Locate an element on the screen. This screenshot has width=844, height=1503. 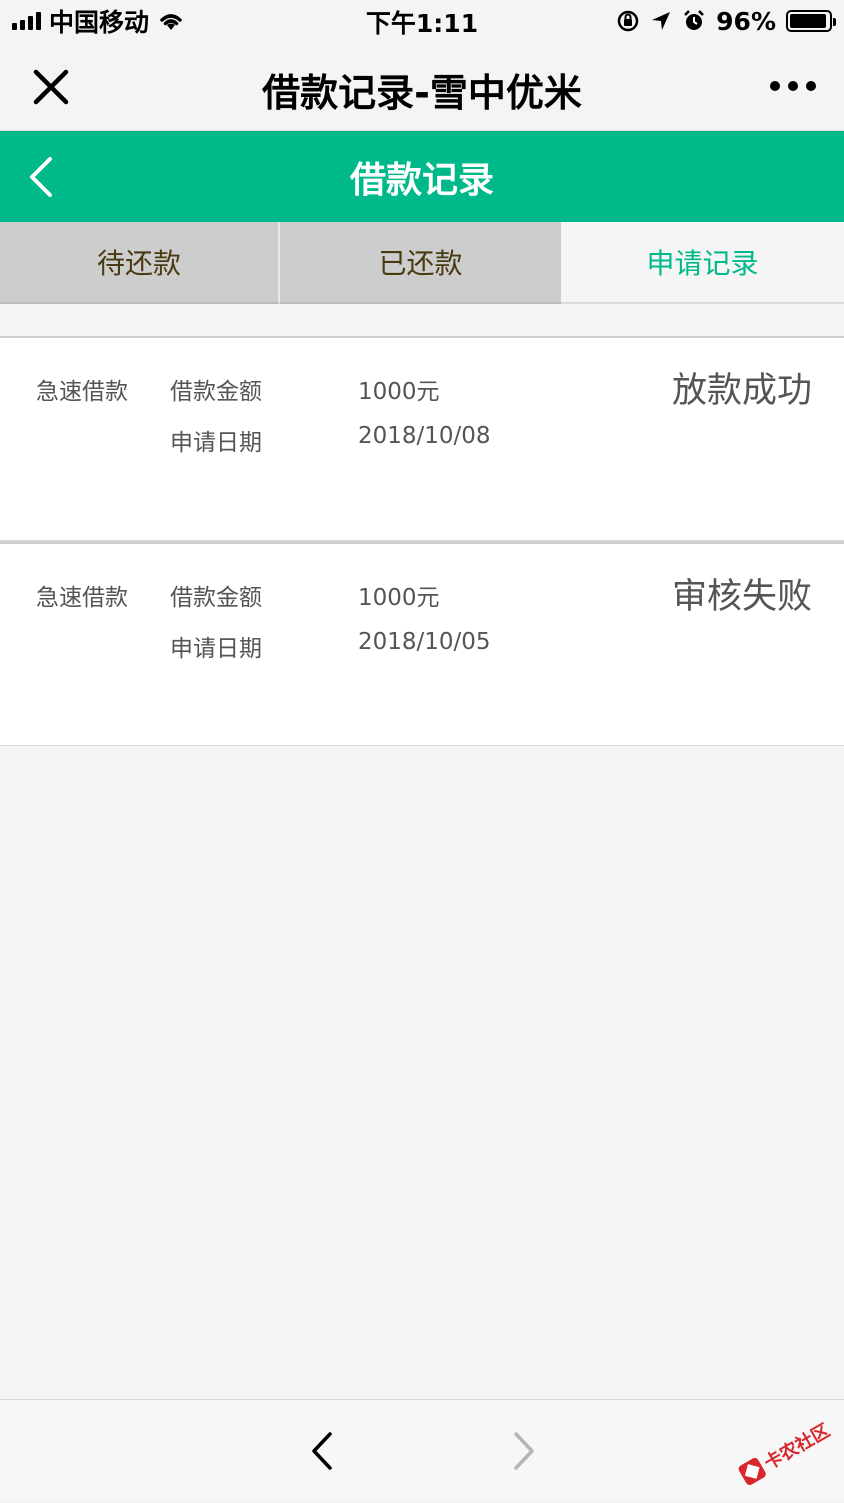
battery-icon is located at coordinates (811, 21).